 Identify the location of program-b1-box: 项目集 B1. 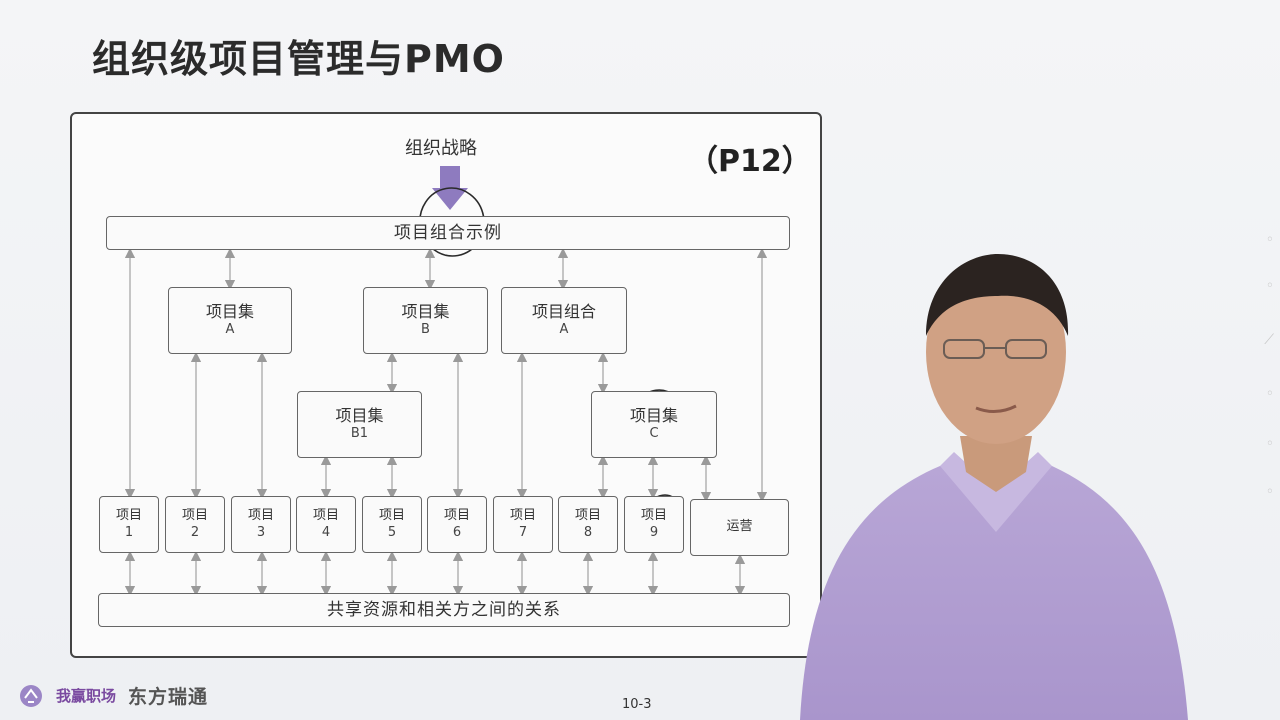
(359, 424).